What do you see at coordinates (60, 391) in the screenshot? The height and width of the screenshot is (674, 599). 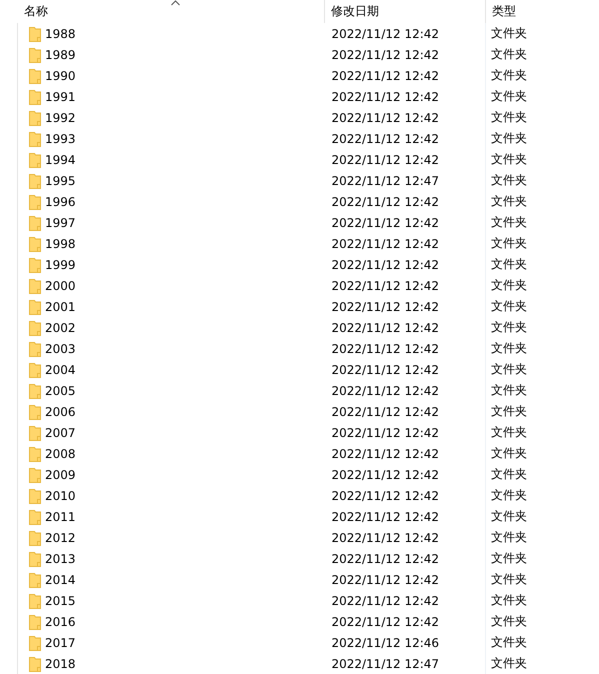 I see `folder-name: 2005` at bounding box center [60, 391].